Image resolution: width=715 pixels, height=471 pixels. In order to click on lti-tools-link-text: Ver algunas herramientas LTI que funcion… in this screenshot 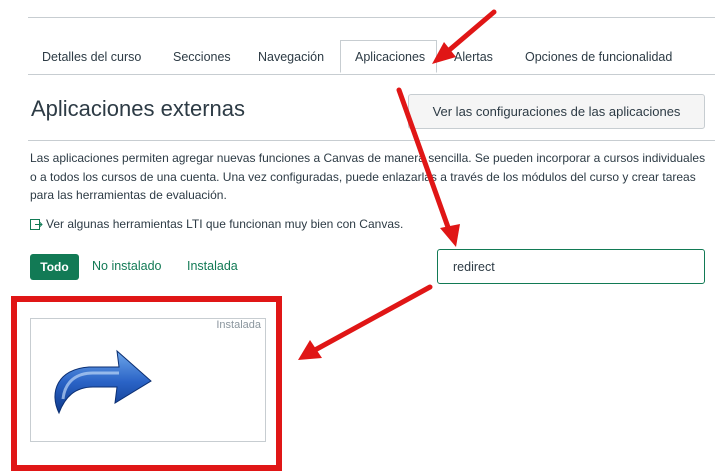, I will do `click(225, 224)`.